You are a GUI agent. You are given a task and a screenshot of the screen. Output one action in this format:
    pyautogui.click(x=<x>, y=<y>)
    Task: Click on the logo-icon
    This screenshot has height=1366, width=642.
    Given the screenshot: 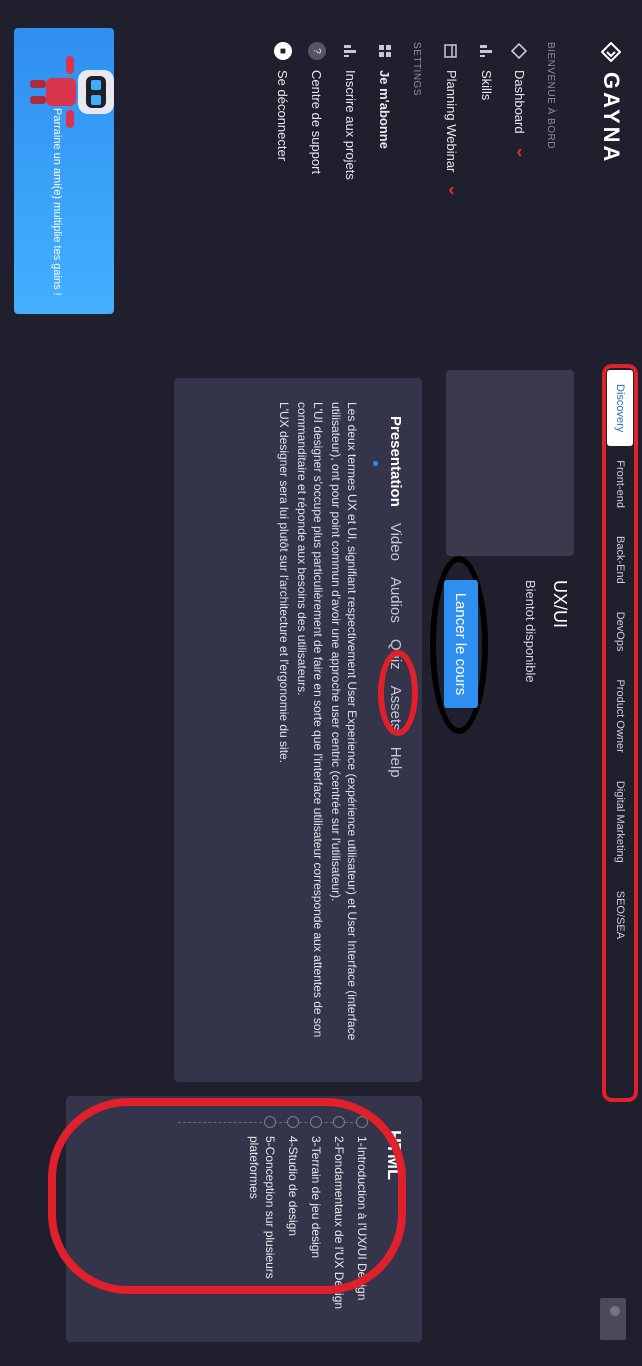 What is the action you would take?
    pyautogui.click(x=611, y=52)
    